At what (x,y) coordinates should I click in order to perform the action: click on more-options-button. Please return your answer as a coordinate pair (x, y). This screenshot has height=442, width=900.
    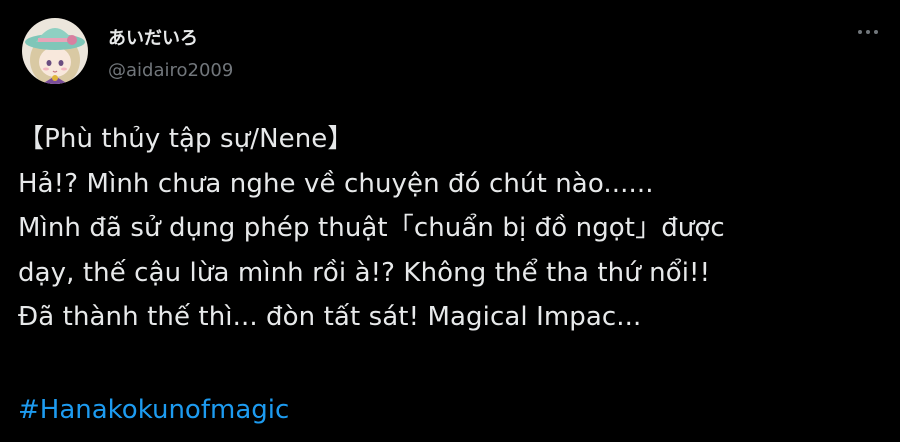
    Looking at the image, I should click on (868, 32).